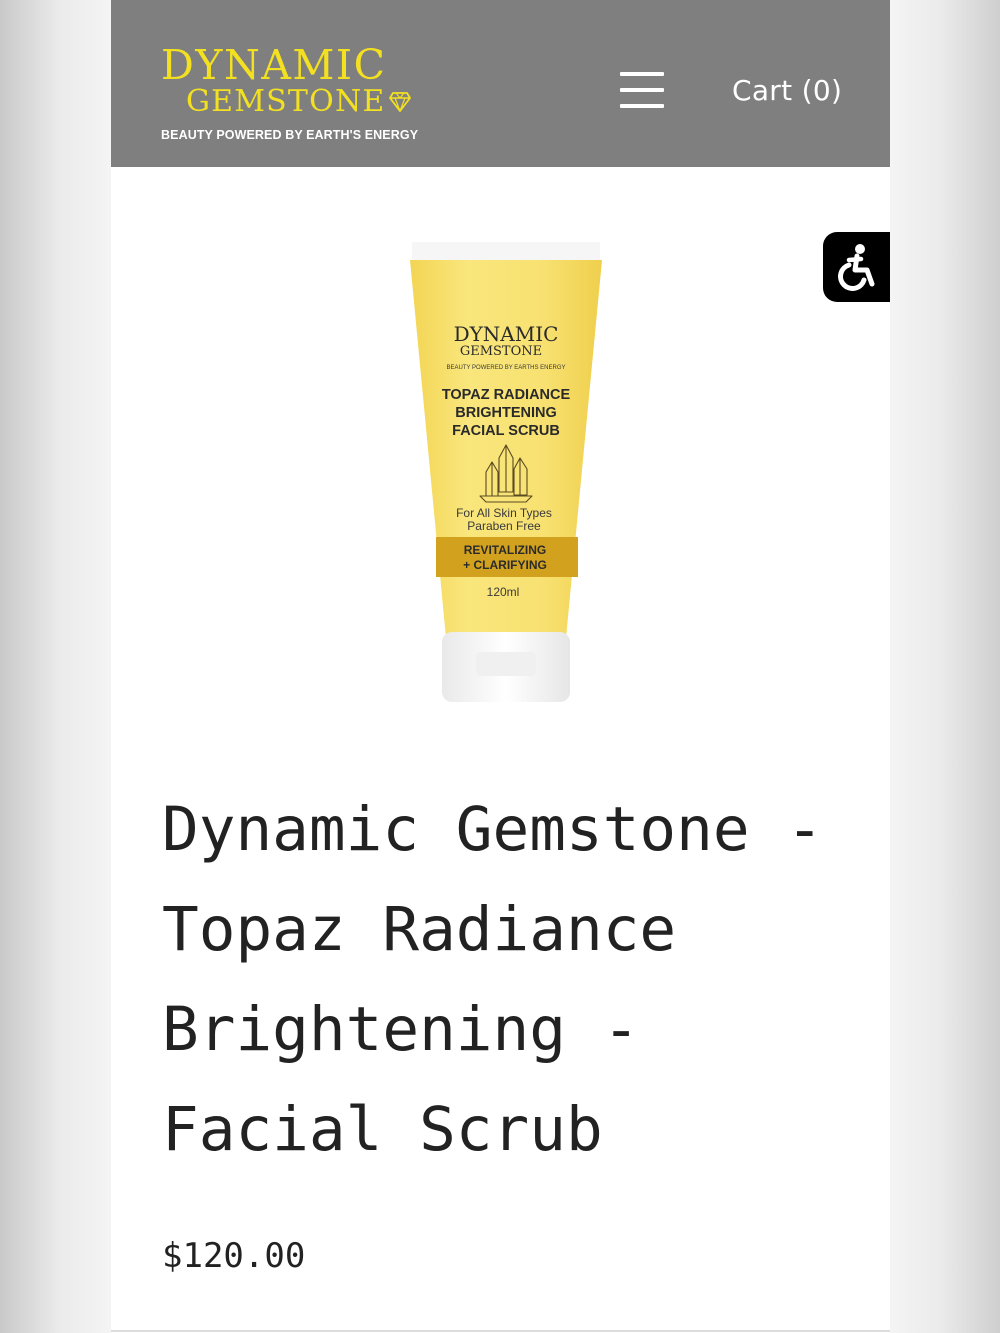 Image resolution: width=1000 pixels, height=1333 pixels. Describe the element at coordinates (234, 1256) in the screenshot. I see `product-price: $120.00` at that location.